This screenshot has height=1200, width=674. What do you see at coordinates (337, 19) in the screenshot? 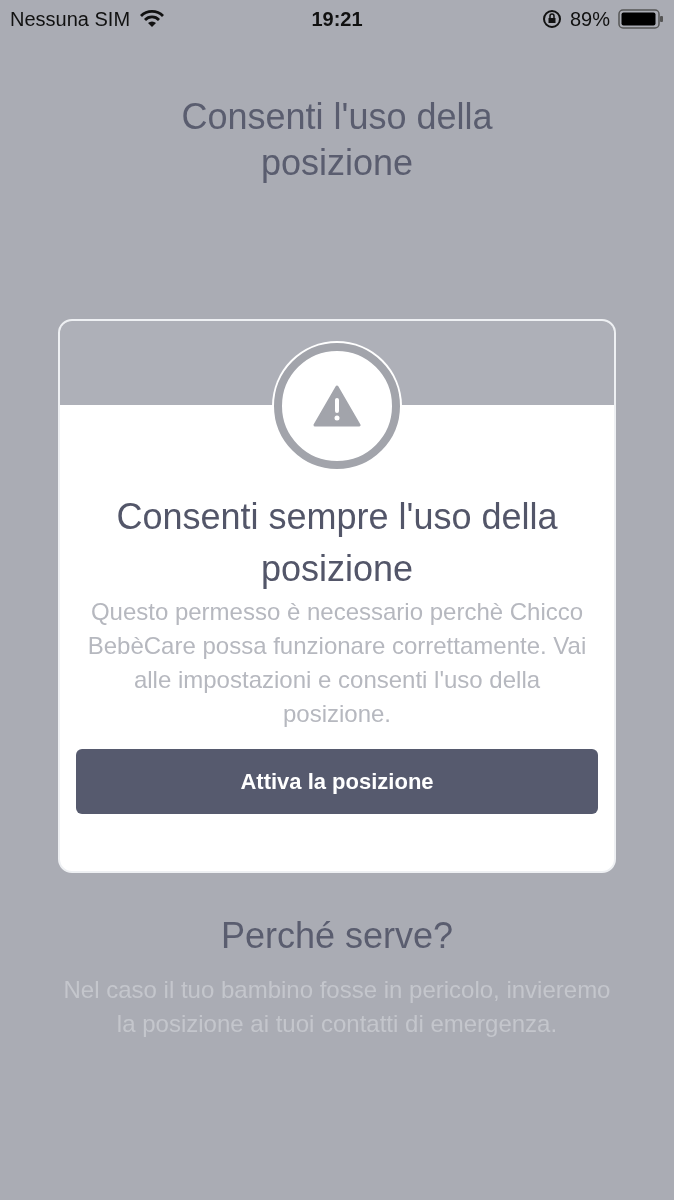
I see `clock-time: 19:21` at bounding box center [337, 19].